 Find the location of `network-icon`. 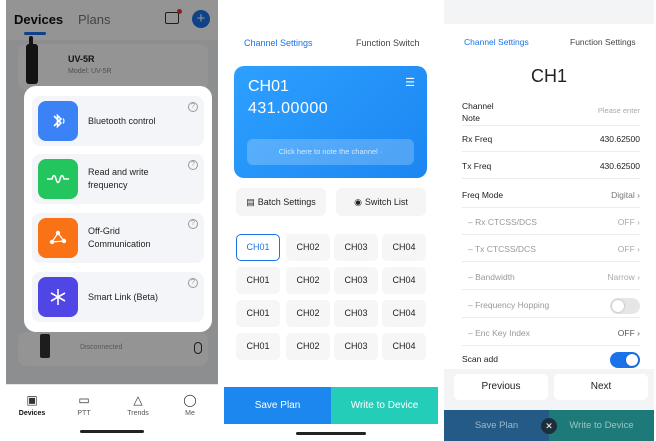

network-icon is located at coordinates (58, 238).